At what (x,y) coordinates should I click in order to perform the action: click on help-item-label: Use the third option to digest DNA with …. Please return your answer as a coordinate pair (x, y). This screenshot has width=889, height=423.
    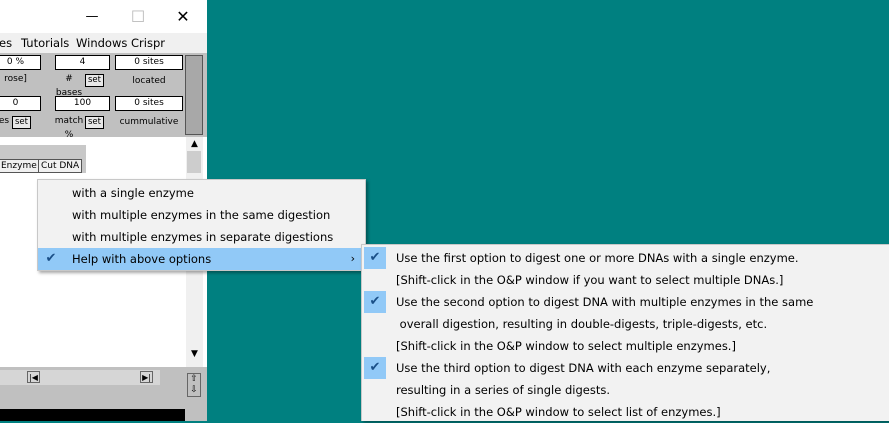
    Looking at the image, I should click on (583, 368).